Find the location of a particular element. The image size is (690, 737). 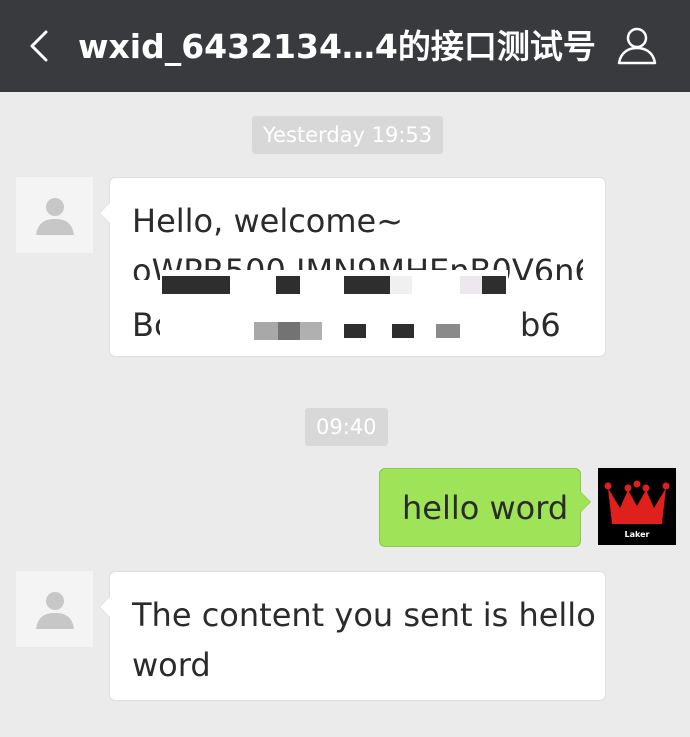

message-bubble-incoming: The content you sent is hello word is located at coordinates (352, 636).